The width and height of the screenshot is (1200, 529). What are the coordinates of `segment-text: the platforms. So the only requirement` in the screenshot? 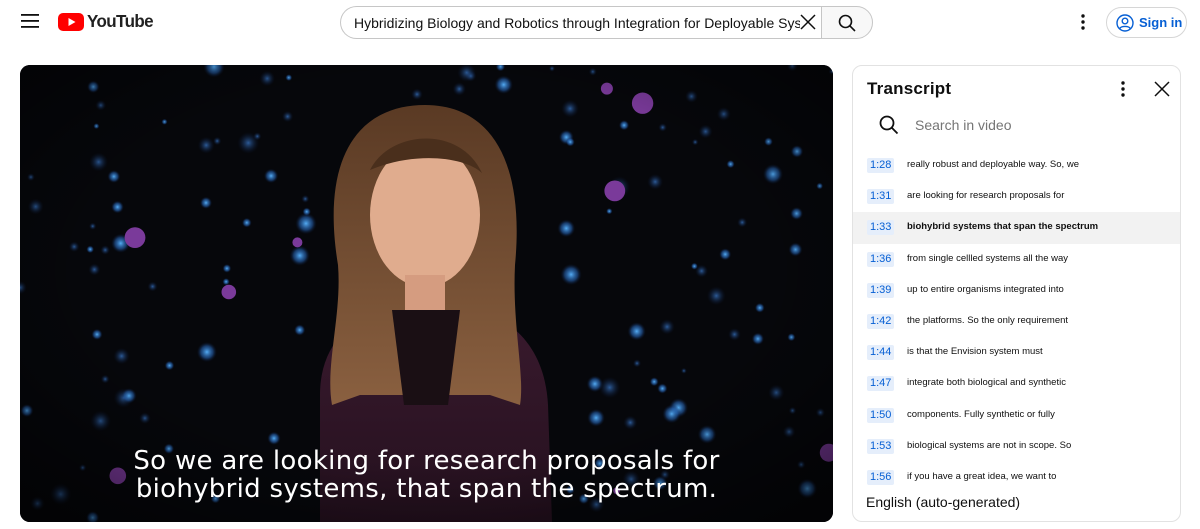 It's located at (988, 320).